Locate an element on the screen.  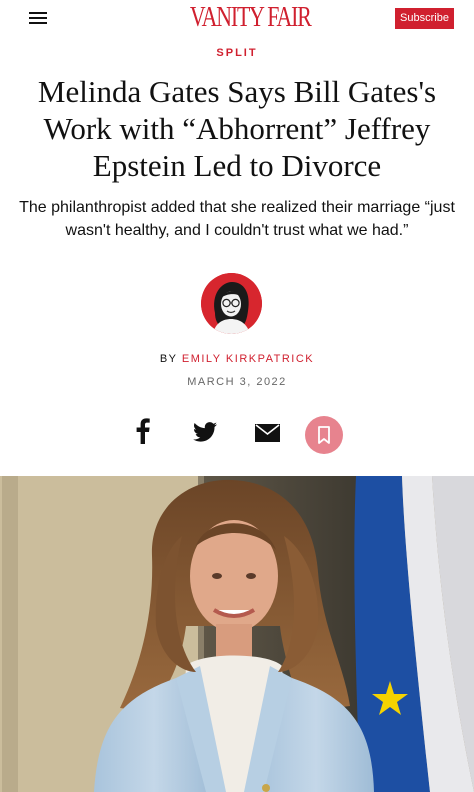
vanity-fair-logo: VANITY FAIR is located at coordinates (251, 20).